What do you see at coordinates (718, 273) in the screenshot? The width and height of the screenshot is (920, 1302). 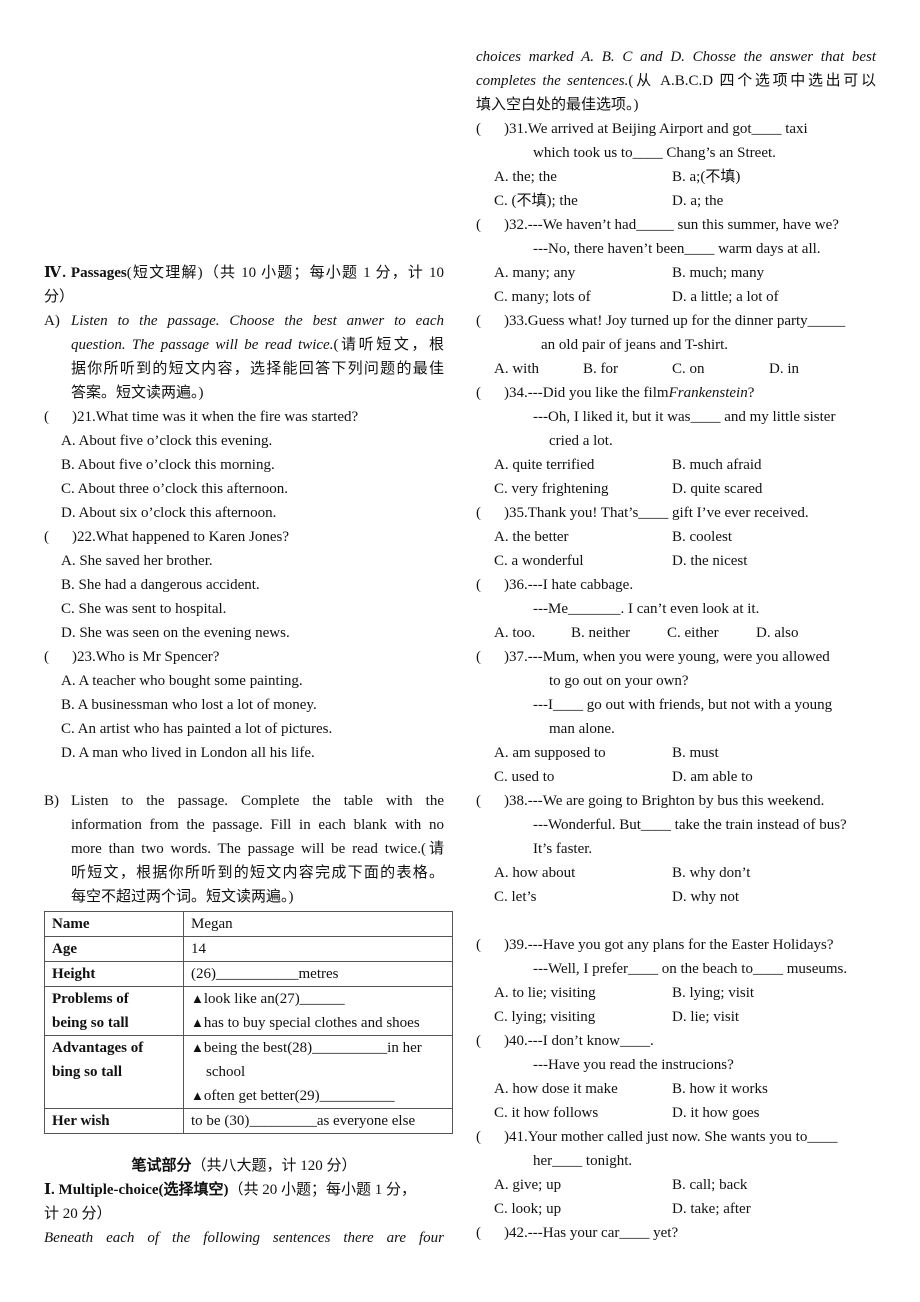 I see `option-b: B. much; many` at bounding box center [718, 273].